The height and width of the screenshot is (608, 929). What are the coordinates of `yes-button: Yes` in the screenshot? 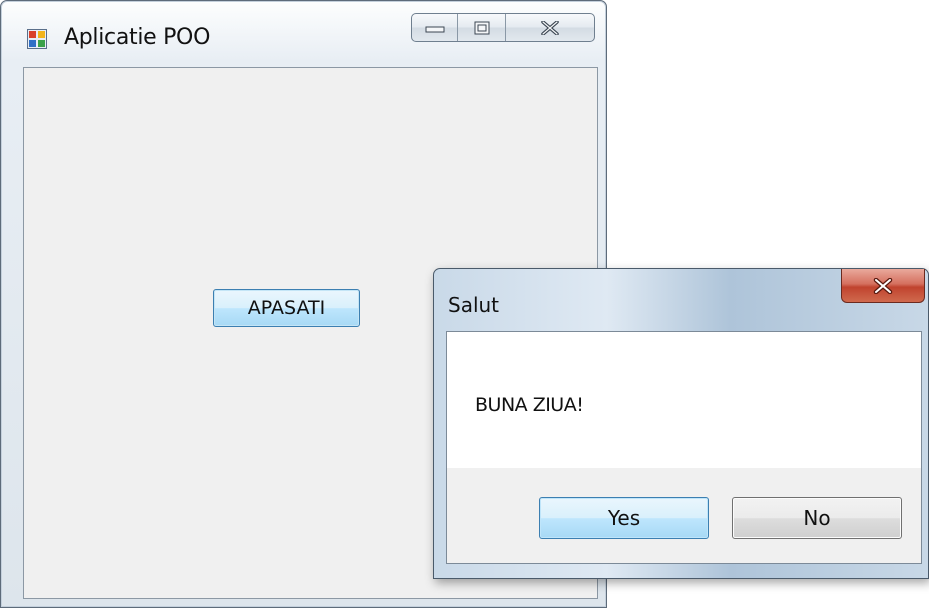 It's located at (624, 518).